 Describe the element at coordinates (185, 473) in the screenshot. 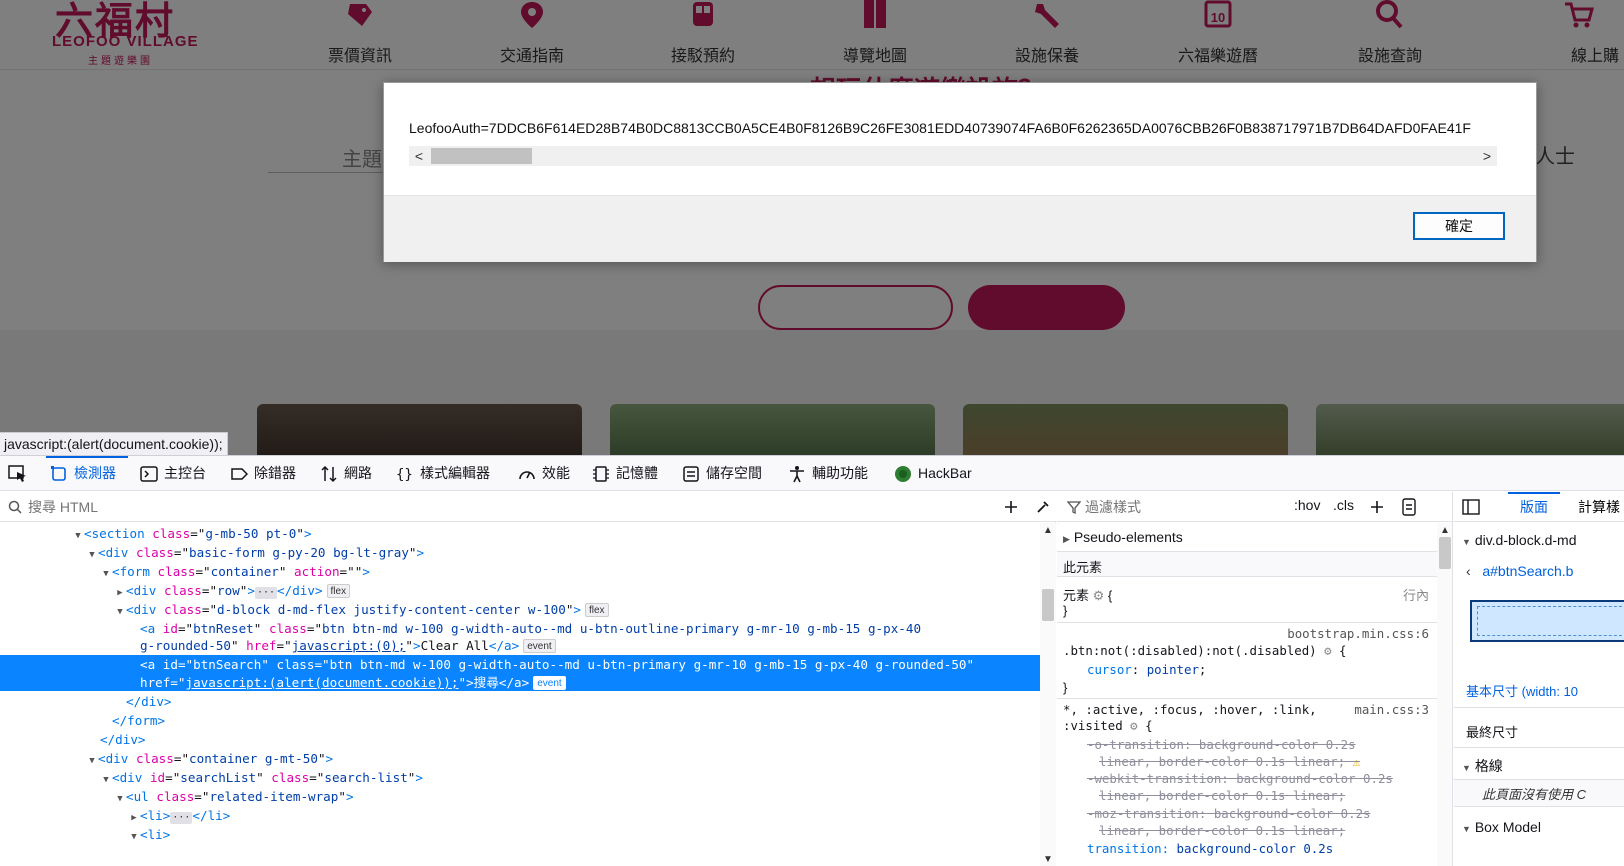

I see `tab-label: 主控台` at that location.